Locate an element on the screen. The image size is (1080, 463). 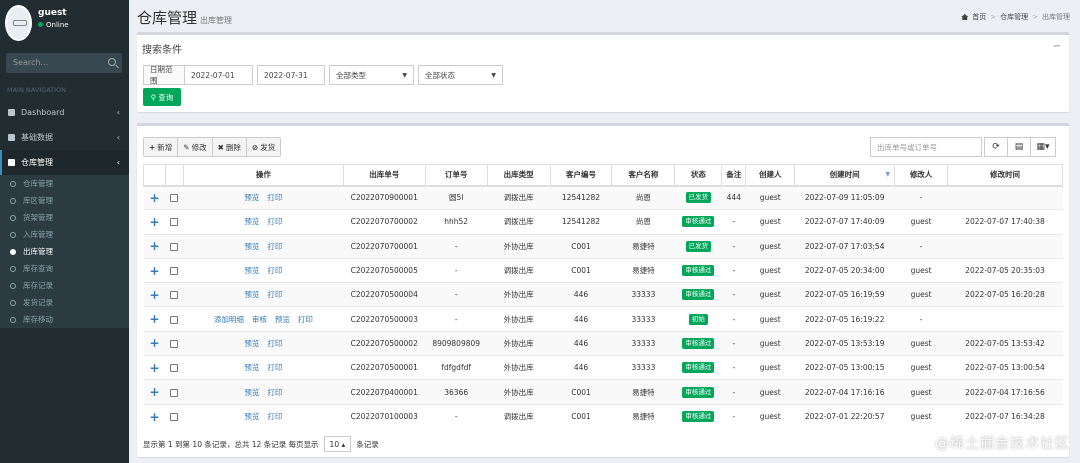
breadcrumb-warehouse: 仓库管理 is located at coordinates (1014, 17).